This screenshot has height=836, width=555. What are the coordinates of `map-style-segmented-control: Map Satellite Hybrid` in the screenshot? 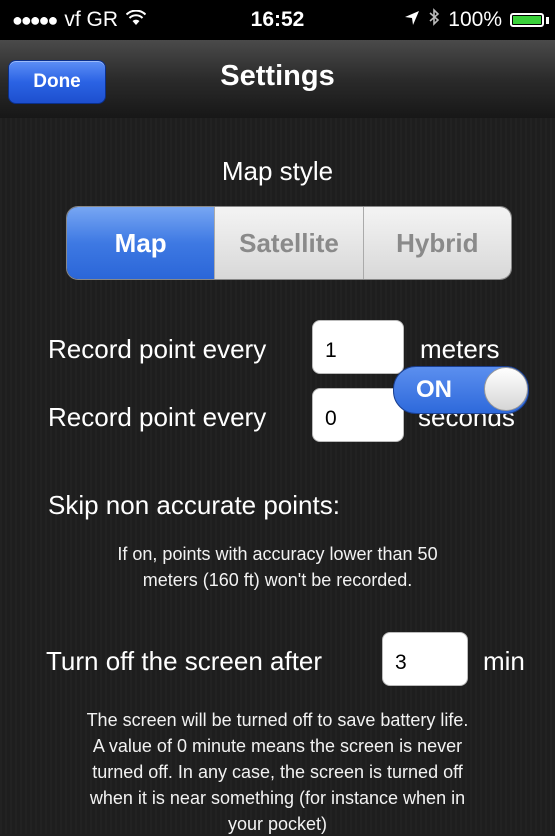 It's located at (289, 243).